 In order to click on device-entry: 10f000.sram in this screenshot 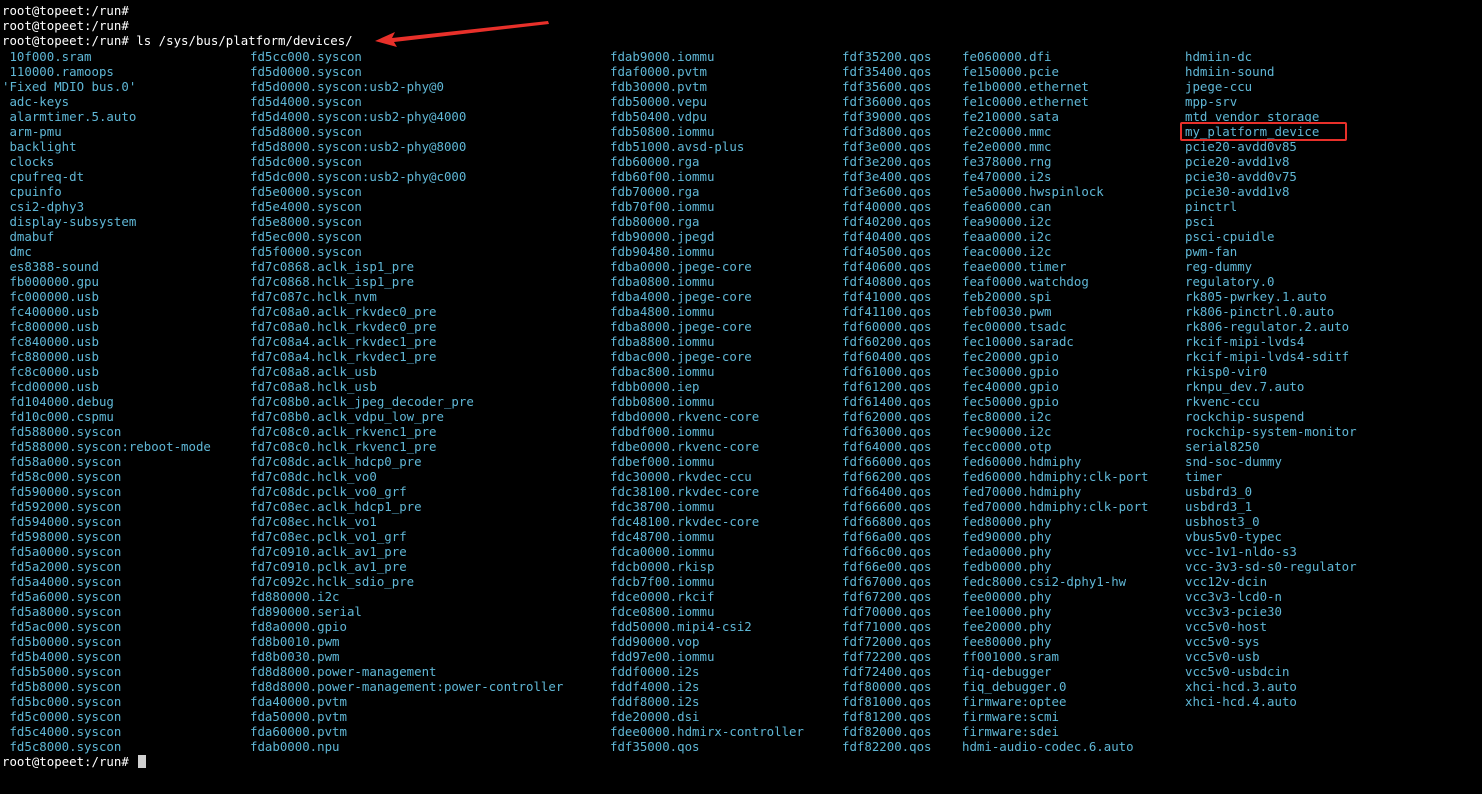, I will do `click(47, 56)`.